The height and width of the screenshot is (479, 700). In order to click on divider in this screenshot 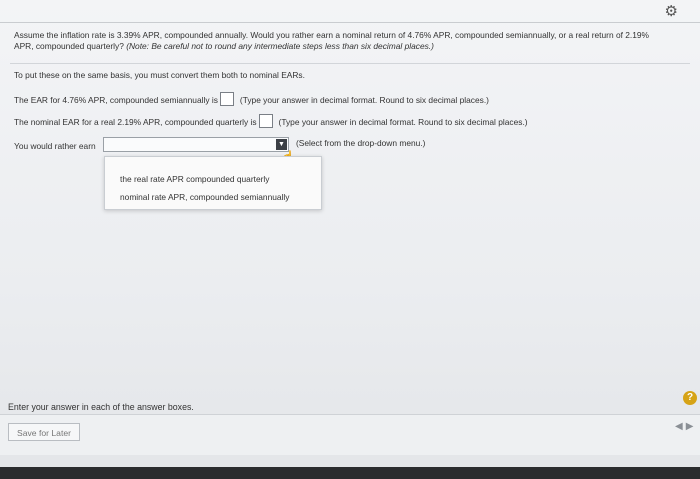, I will do `click(350, 63)`.